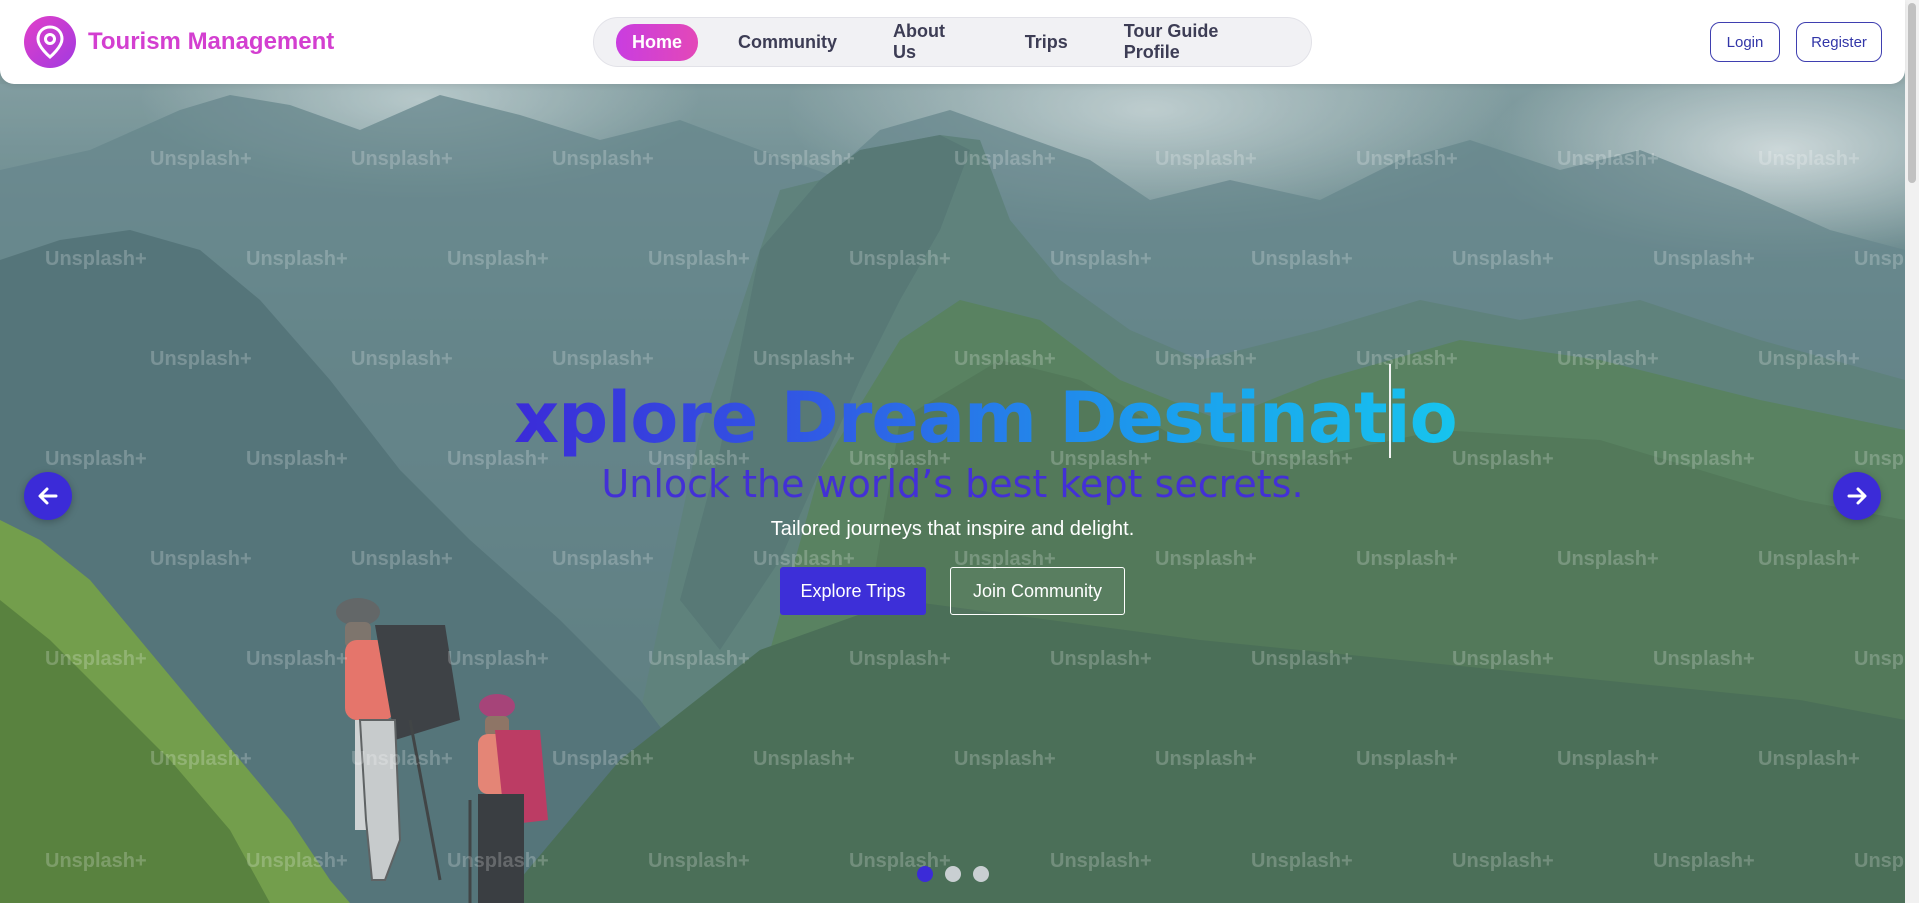 Image resolution: width=1919 pixels, height=903 pixels. I want to click on typing-caret, so click(1390, 411).